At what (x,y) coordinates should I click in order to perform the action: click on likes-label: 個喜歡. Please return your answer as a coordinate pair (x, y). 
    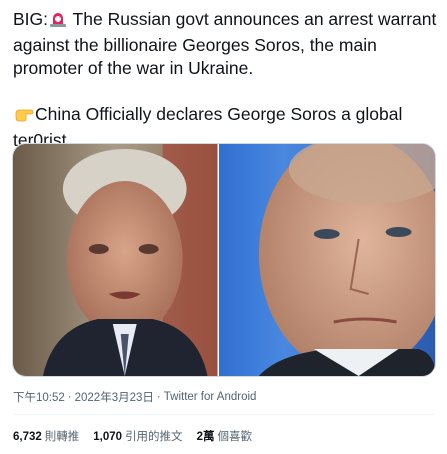
    Looking at the image, I should click on (234, 437).